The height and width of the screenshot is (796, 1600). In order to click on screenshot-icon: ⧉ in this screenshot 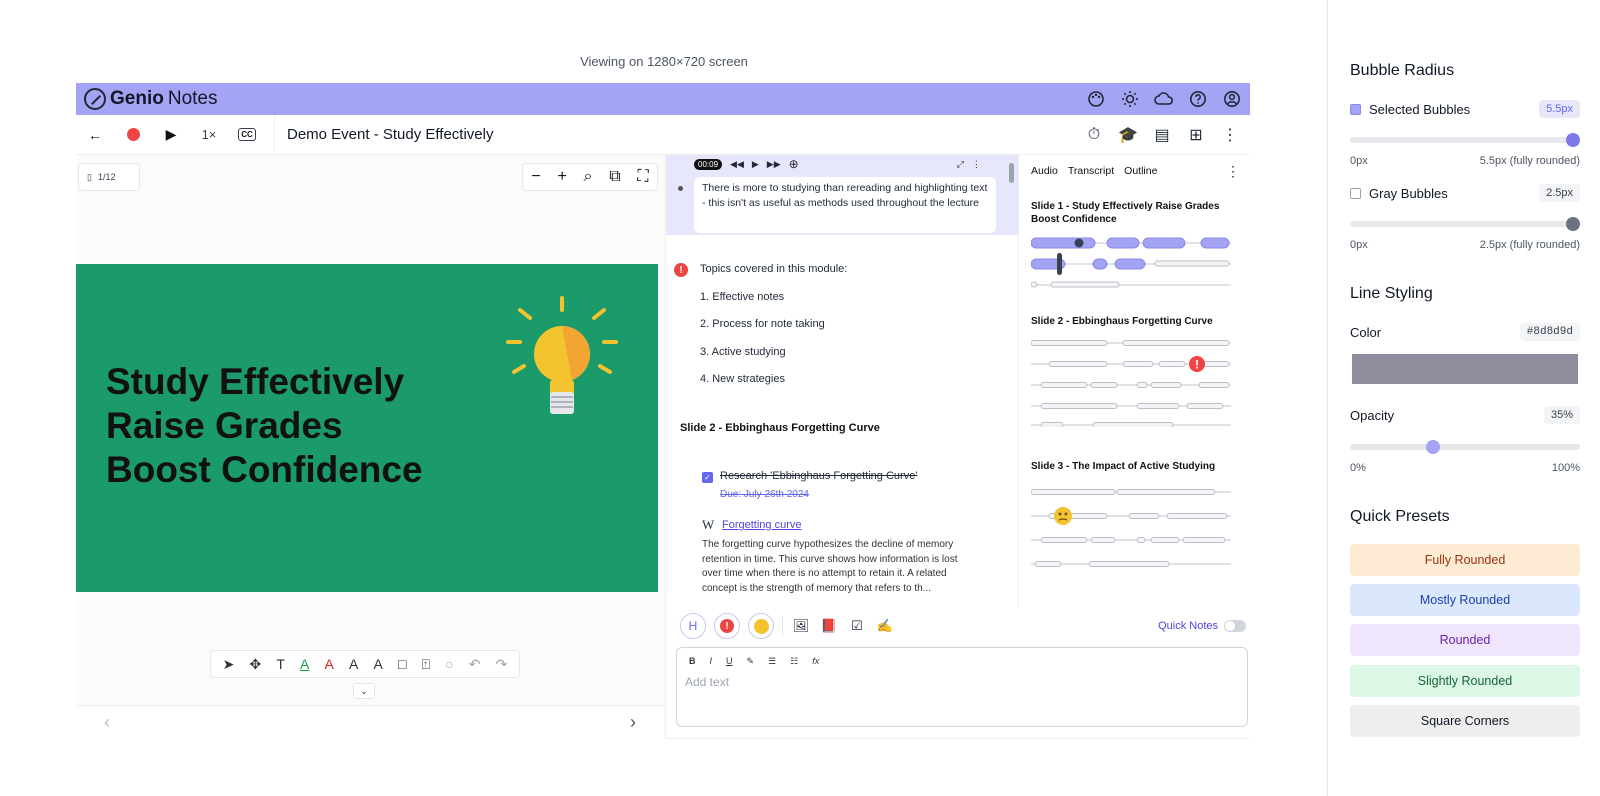, I will do `click(614, 177)`.